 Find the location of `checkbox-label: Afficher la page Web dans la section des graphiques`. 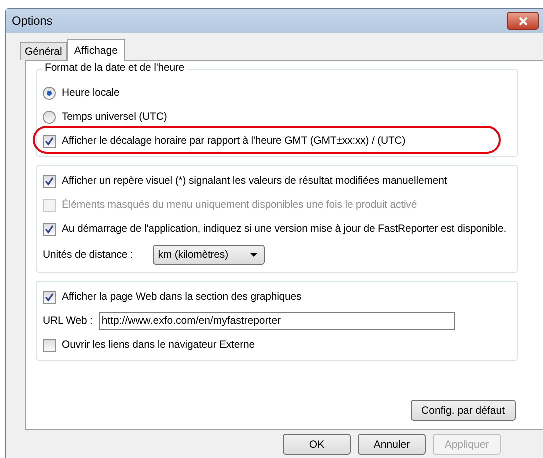

checkbox-label: Afficher la page Web dans la section des graphiques is located at coordinates (182, 297).